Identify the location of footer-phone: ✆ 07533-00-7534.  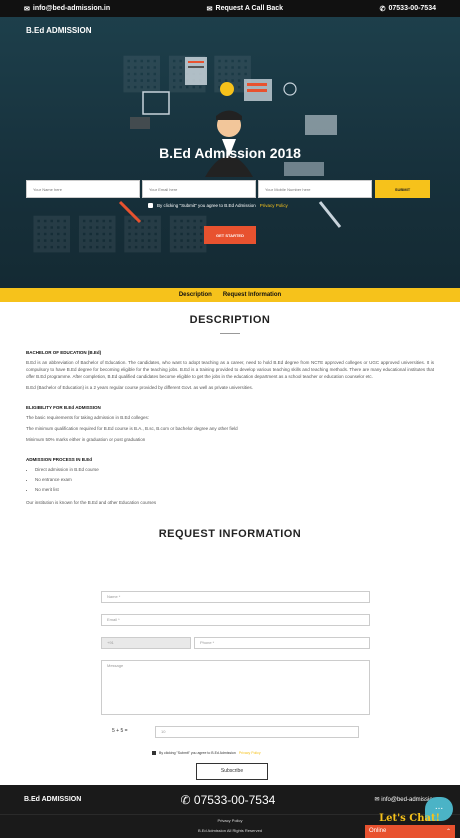
(228, 800).